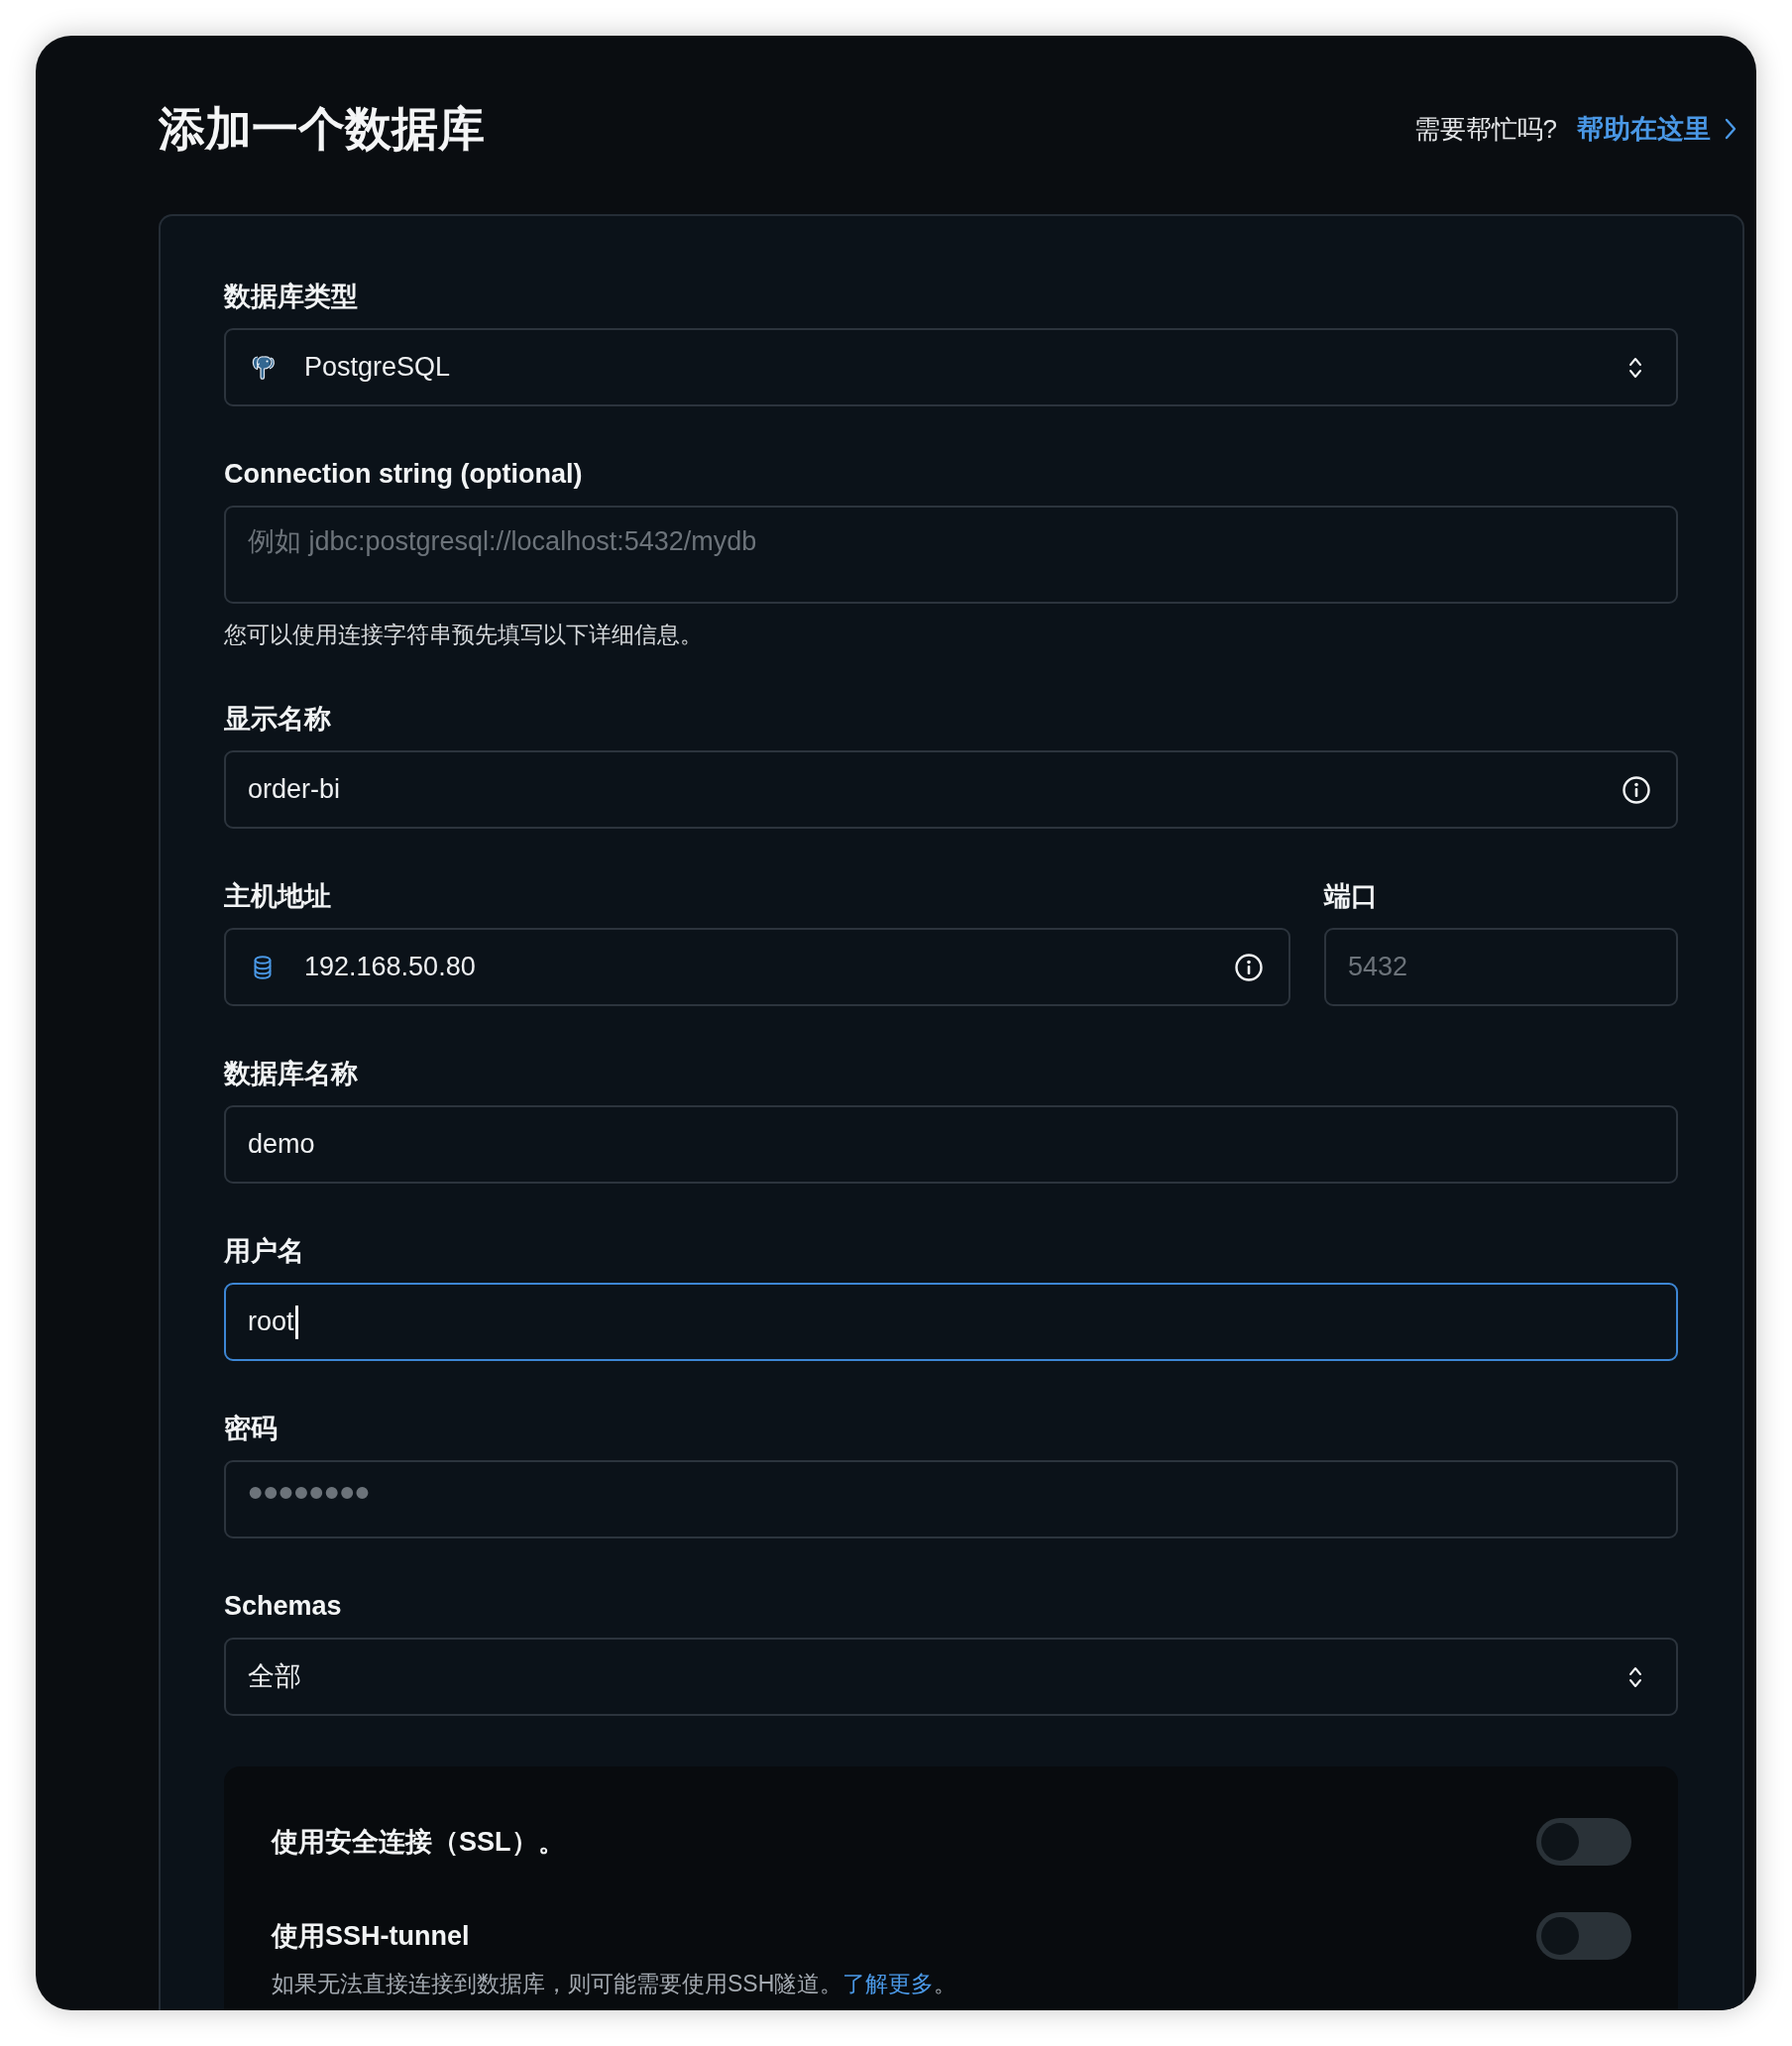 The height and width of the screenshot is (2046, 1792). Describe the element at coordinates (278, 896) in the screenshot. I see `field-label: 主机地址` at that location.